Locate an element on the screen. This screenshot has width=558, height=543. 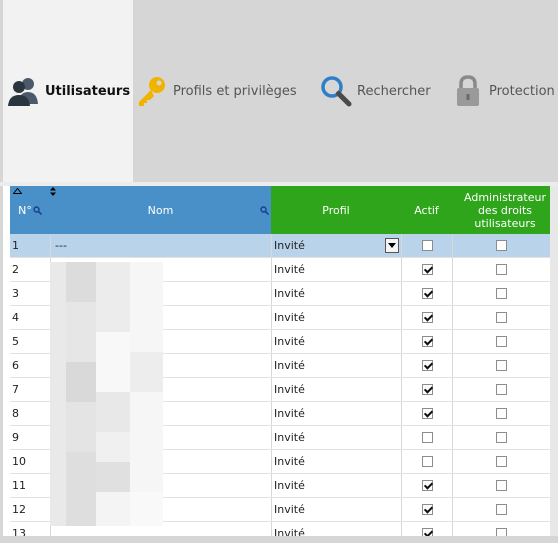
dropdown-arrow-icon is located at coordinates (392, 245).